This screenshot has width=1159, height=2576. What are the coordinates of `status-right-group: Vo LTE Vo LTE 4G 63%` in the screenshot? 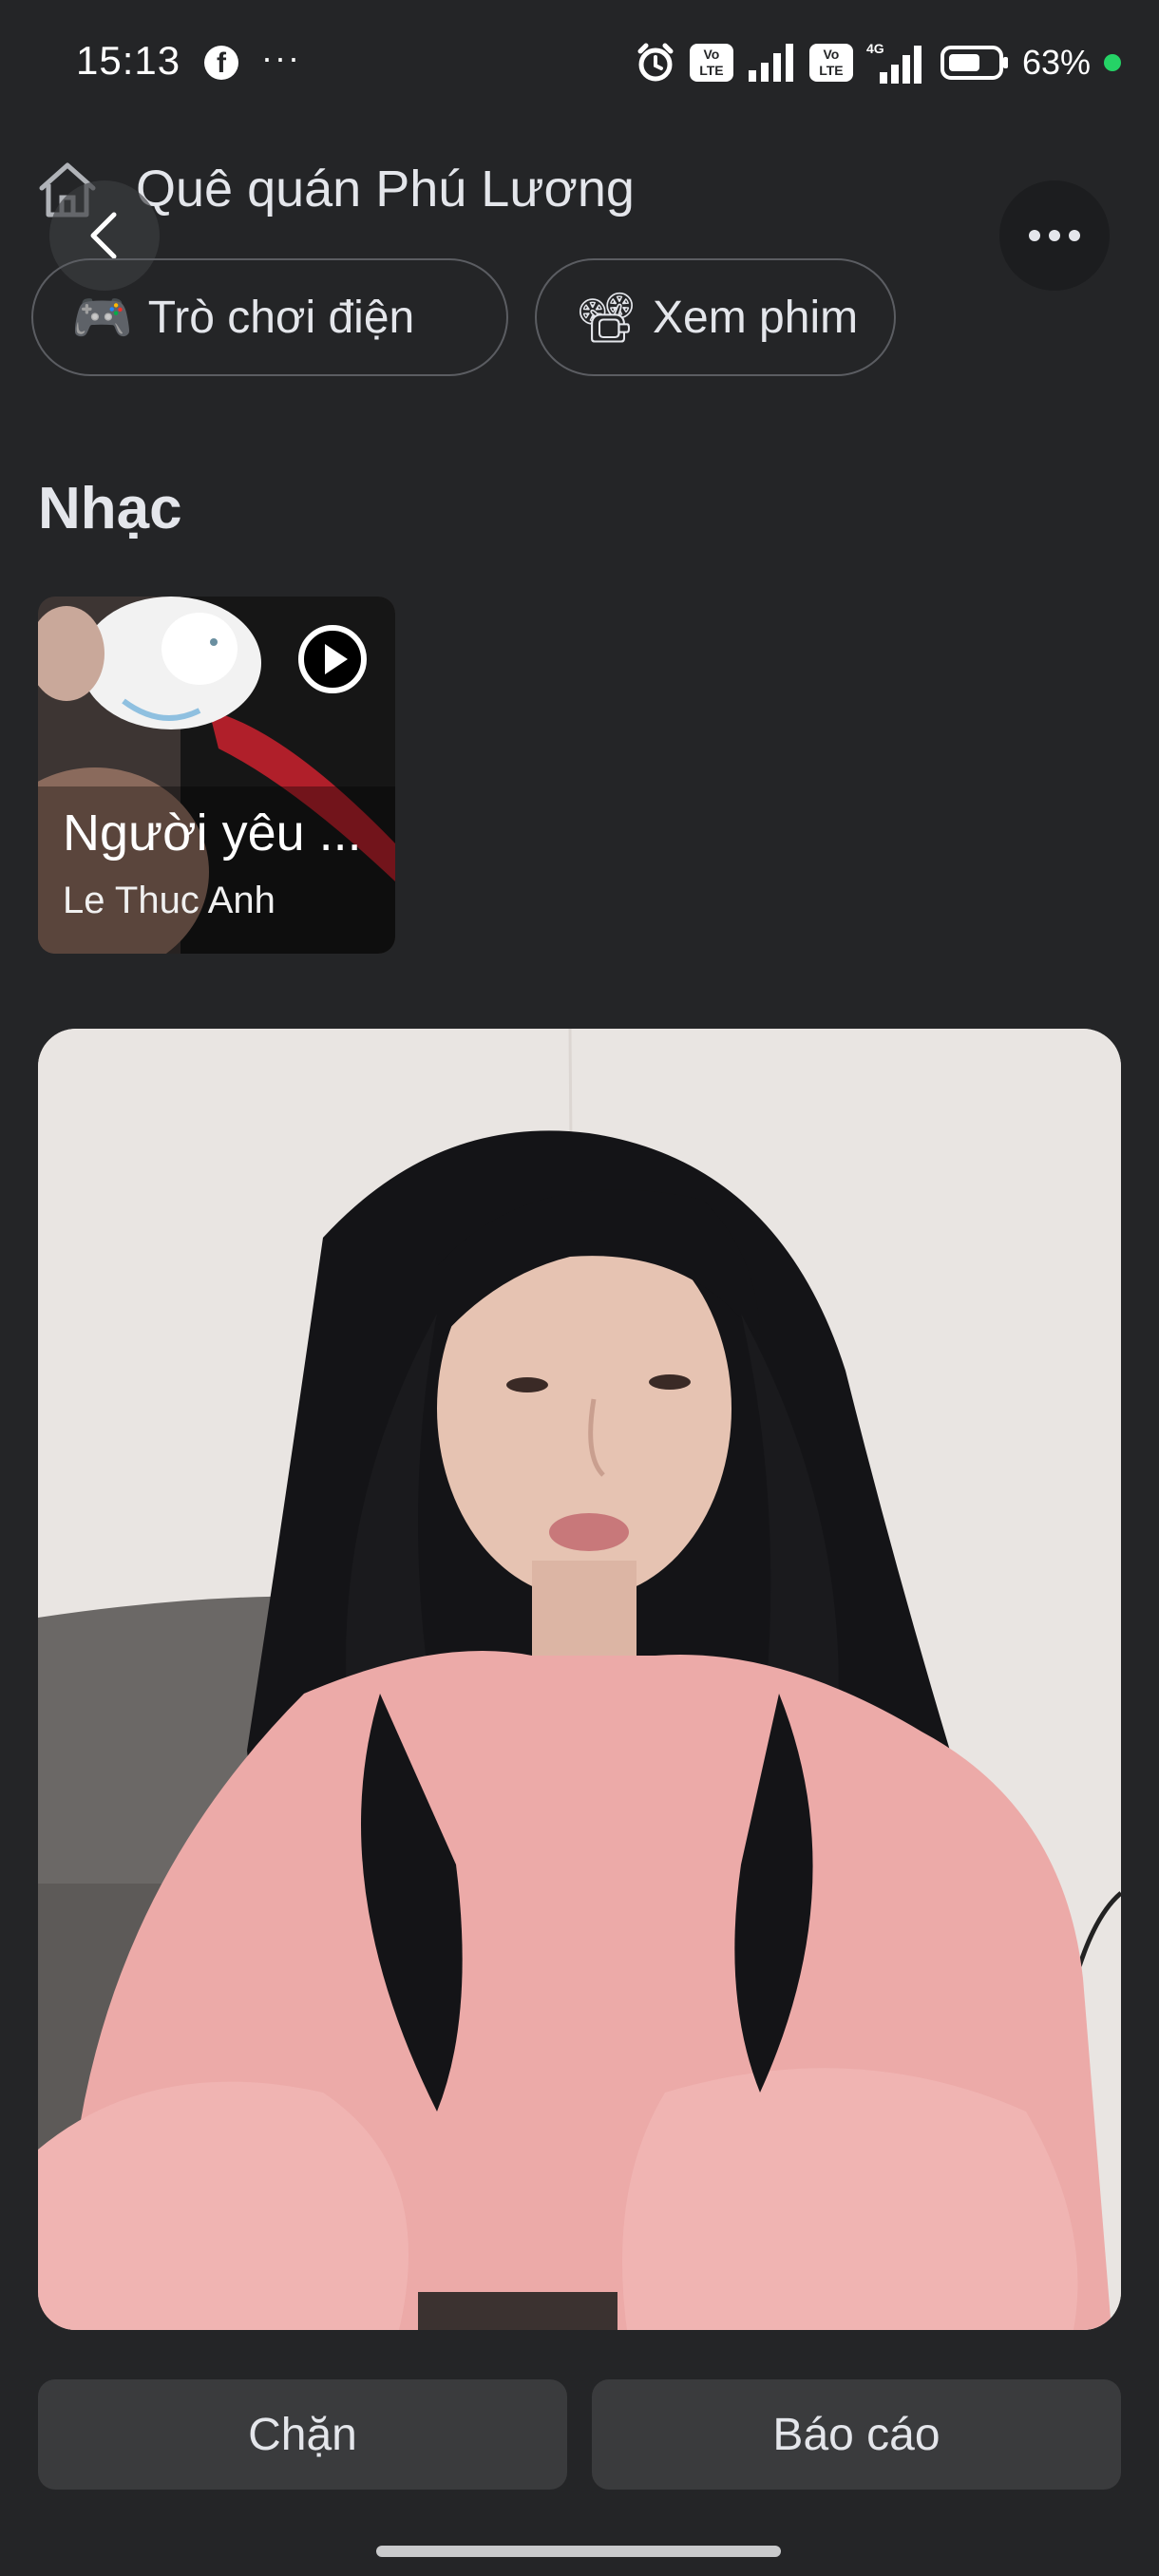 It's located at (878, 62).